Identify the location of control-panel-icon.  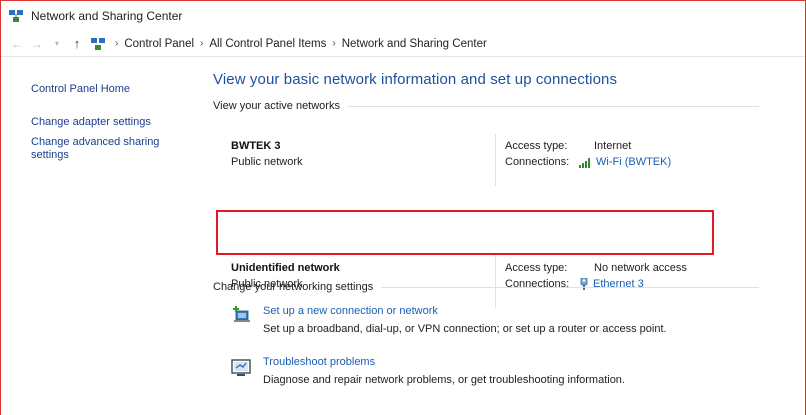
(98, 43).